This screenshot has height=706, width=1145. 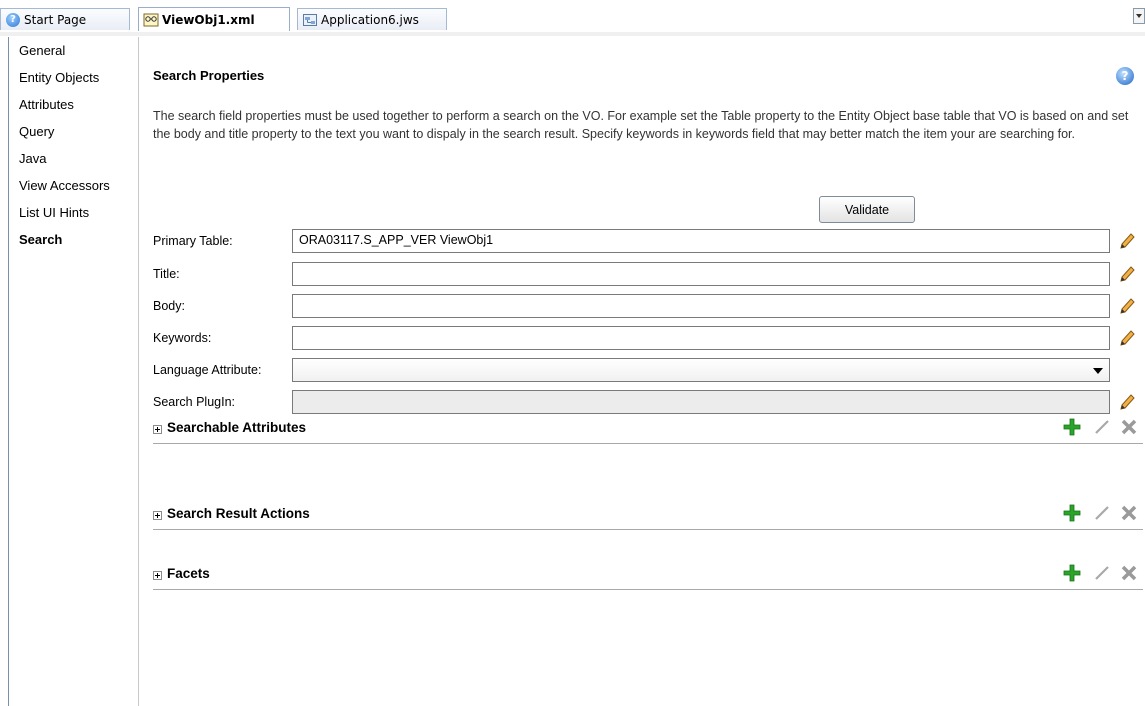 What do you see at coordinates (193, 241) in the screenshot?
I see `primary-table-label: Primary Table:` at bounding box center [193, 241].